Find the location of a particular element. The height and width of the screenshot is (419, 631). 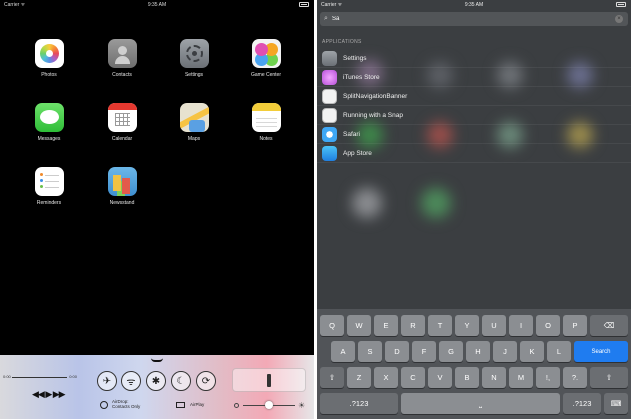

numbers-key-right: .?123 is located at coordinates (582, 403).